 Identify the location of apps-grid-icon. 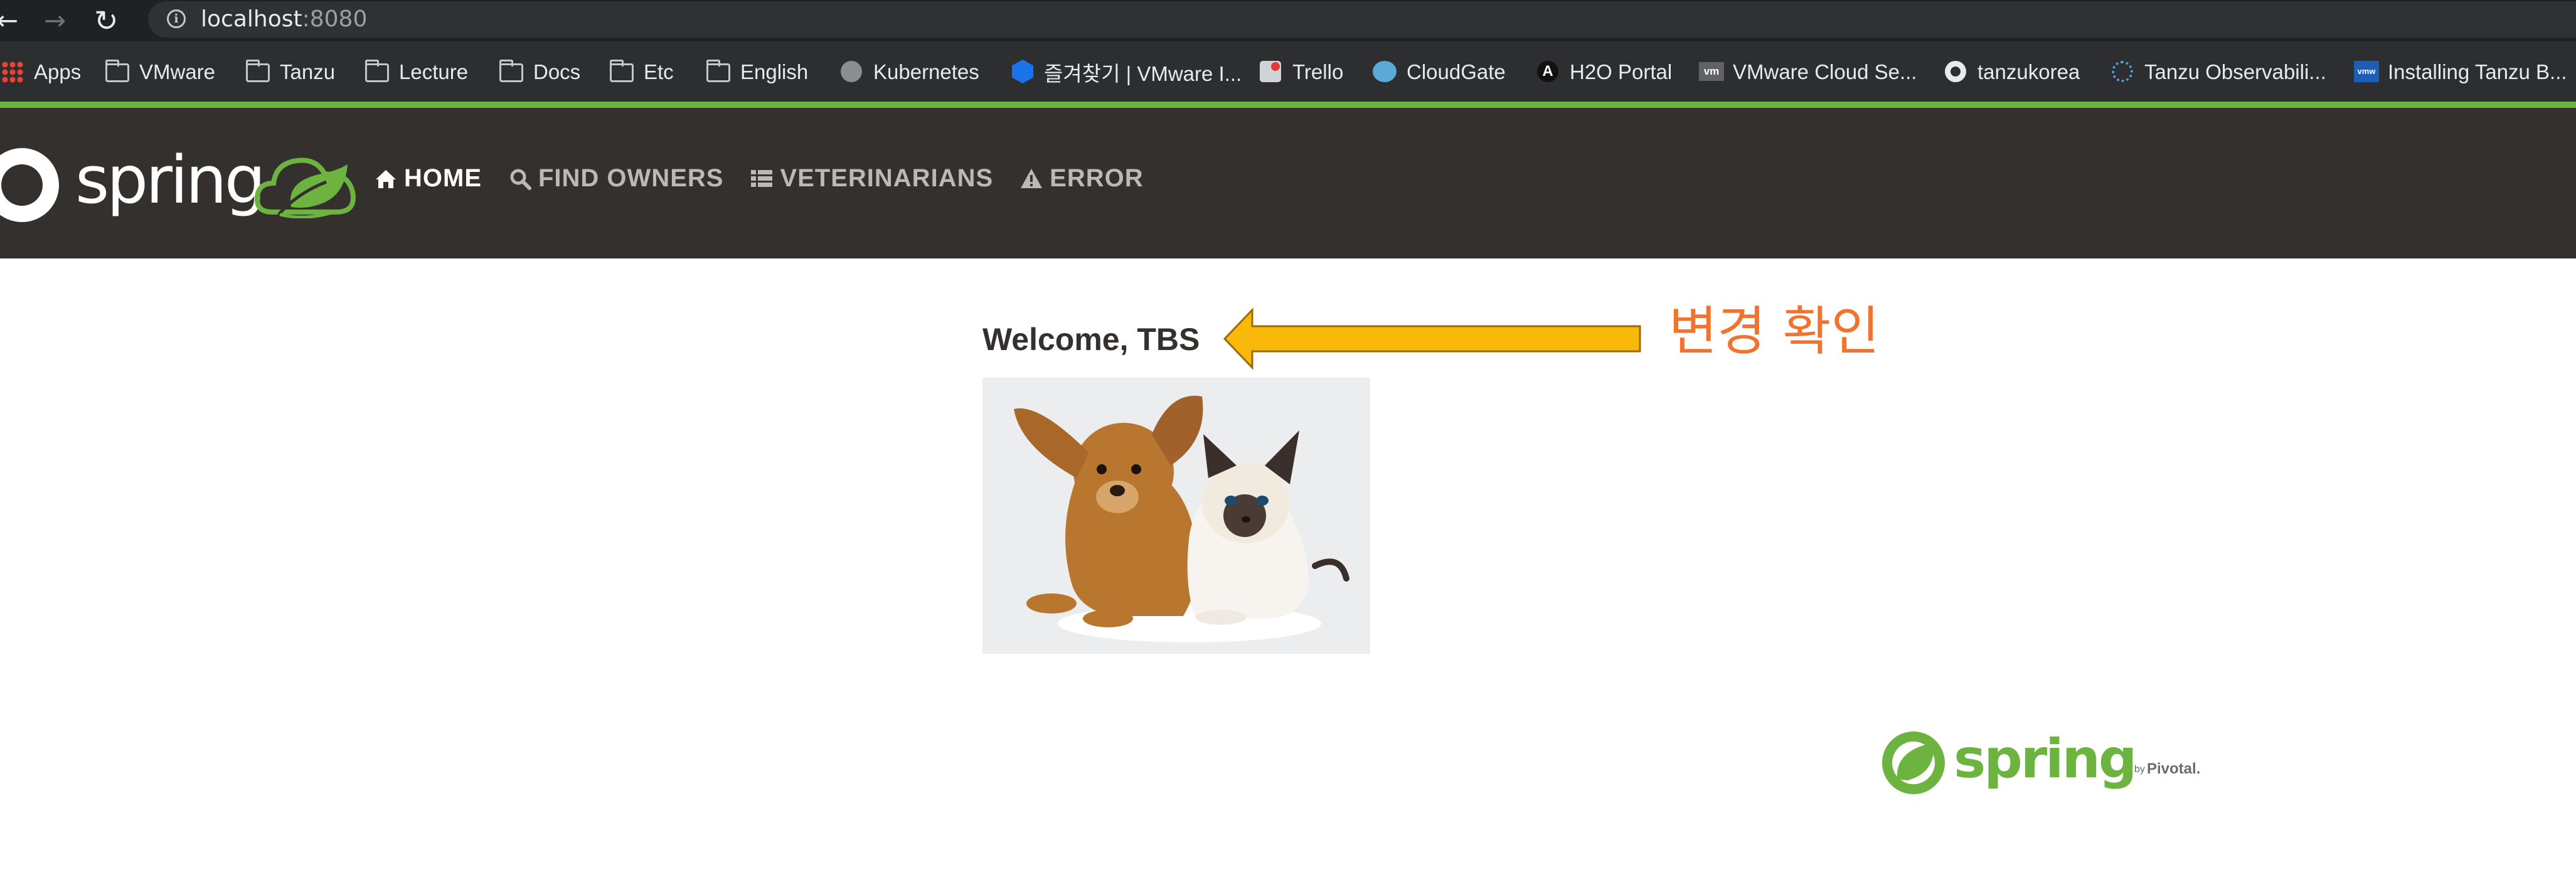
(13, 73).